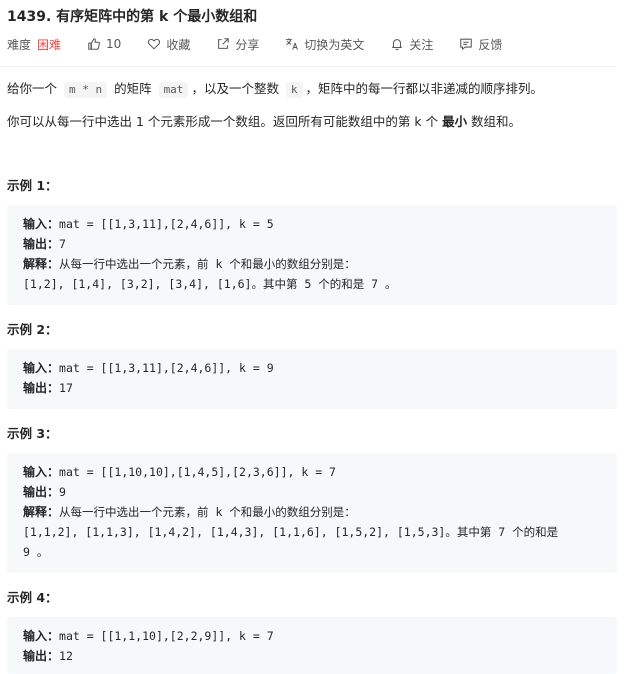 This screenshot has height=674, width=639. I want to click on example-title: 示例 4：, so click(32, 597).